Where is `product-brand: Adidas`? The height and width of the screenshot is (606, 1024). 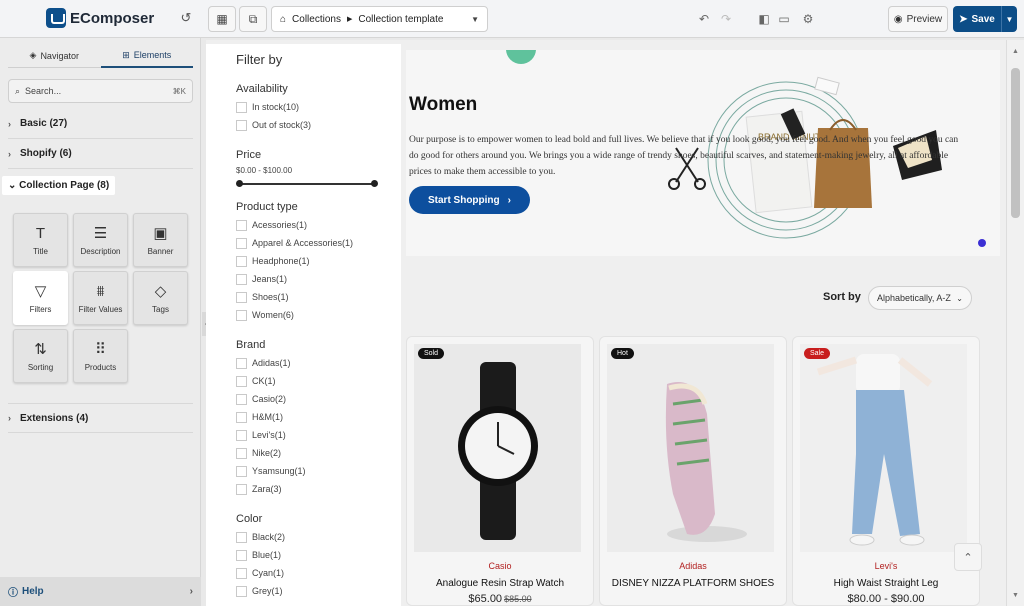 product-brand: Adidas is located at coordinates (693, 566).